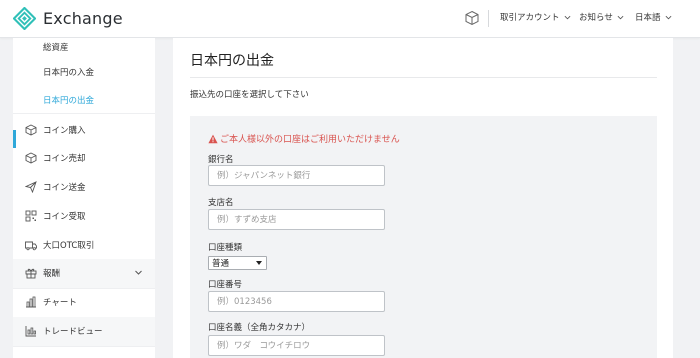 The width and height of the screenshot is (700, 358). Describe the element at coordinates (259, 263) in the screenshot. I see `select-arrow-icon` at that location.